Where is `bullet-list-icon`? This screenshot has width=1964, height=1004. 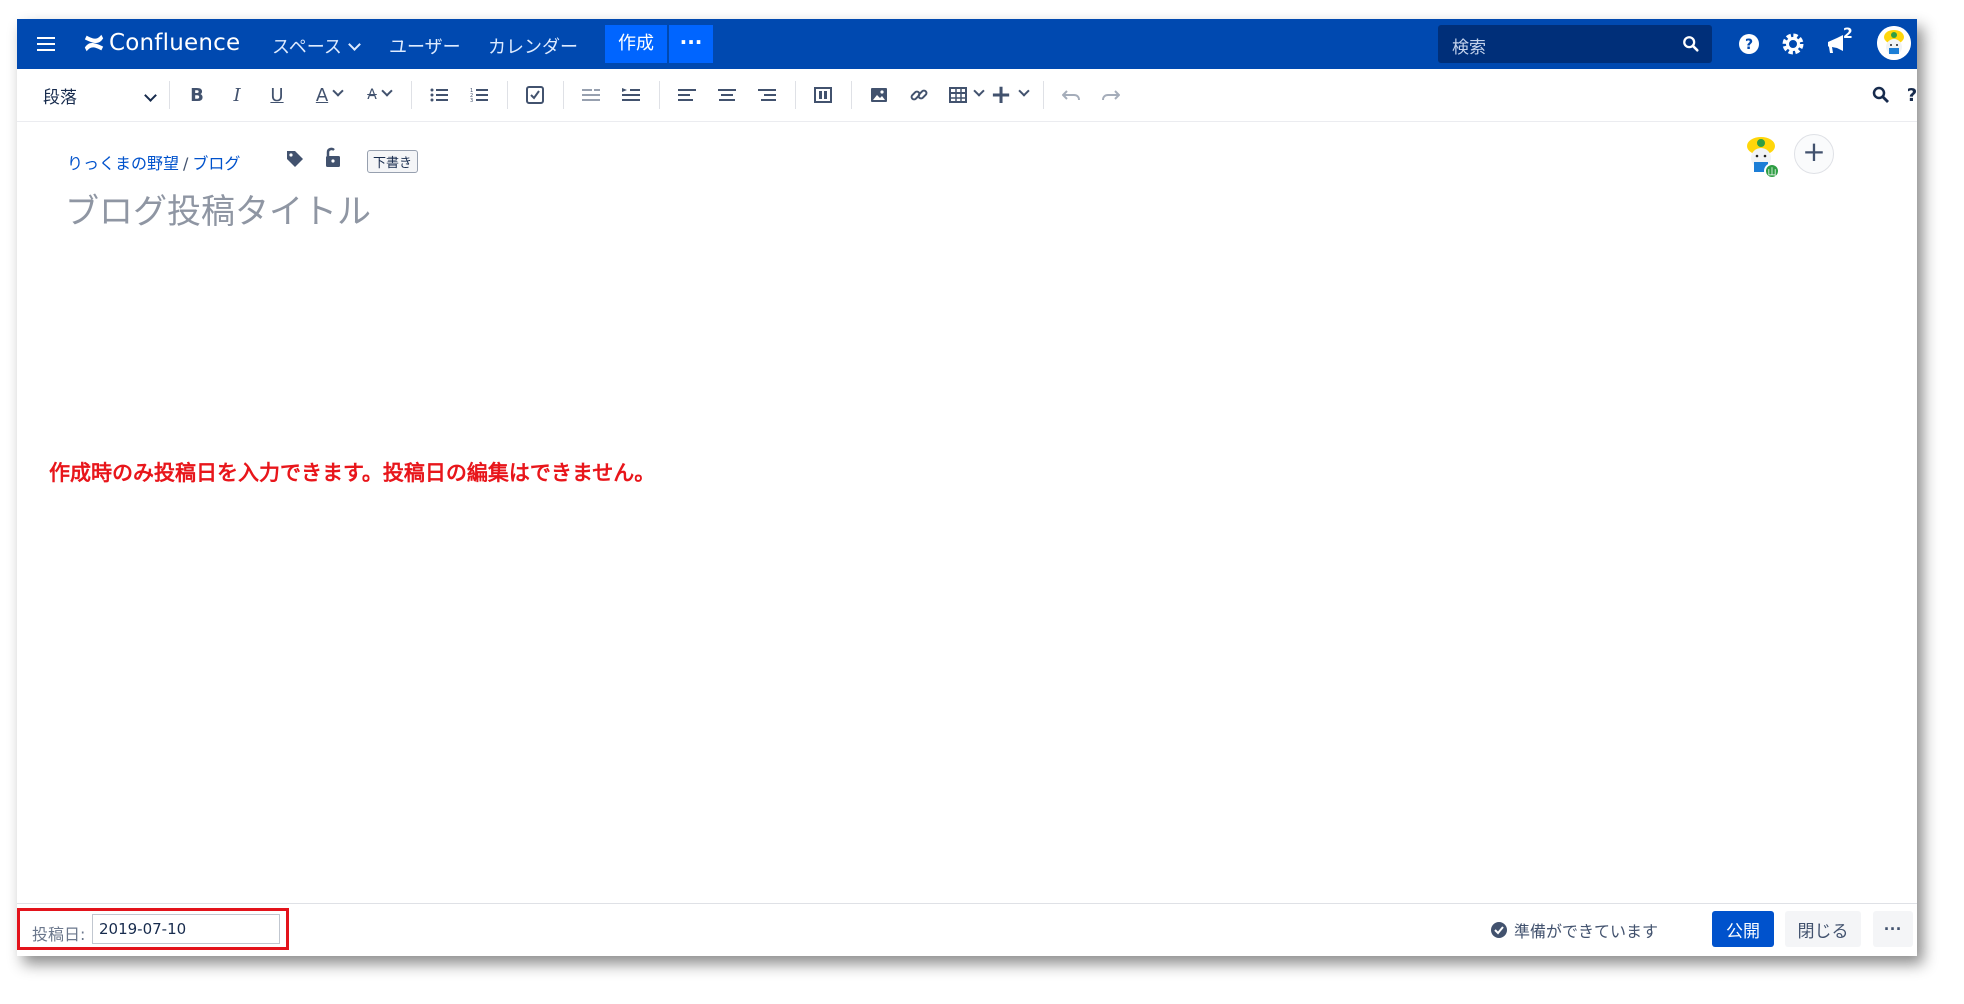 bullet-list-icon is located at coordinates (439, 95).